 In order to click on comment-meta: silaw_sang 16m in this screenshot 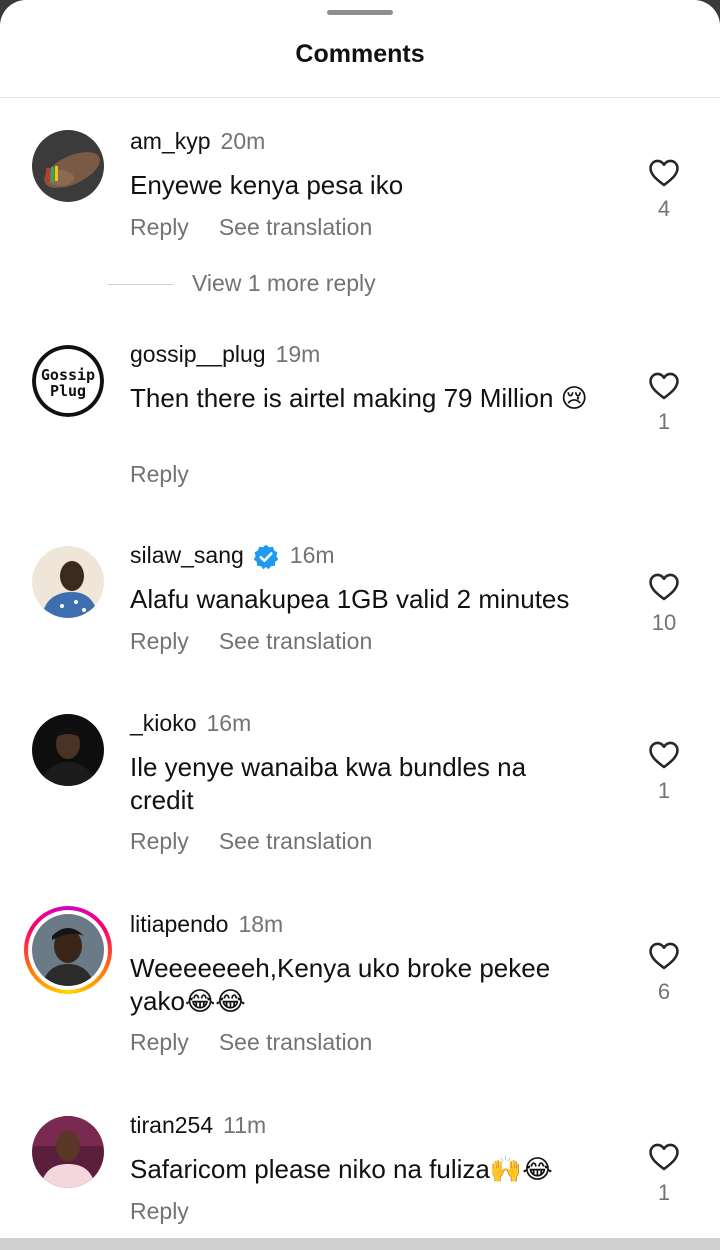, I will do `click(232, 556)`.